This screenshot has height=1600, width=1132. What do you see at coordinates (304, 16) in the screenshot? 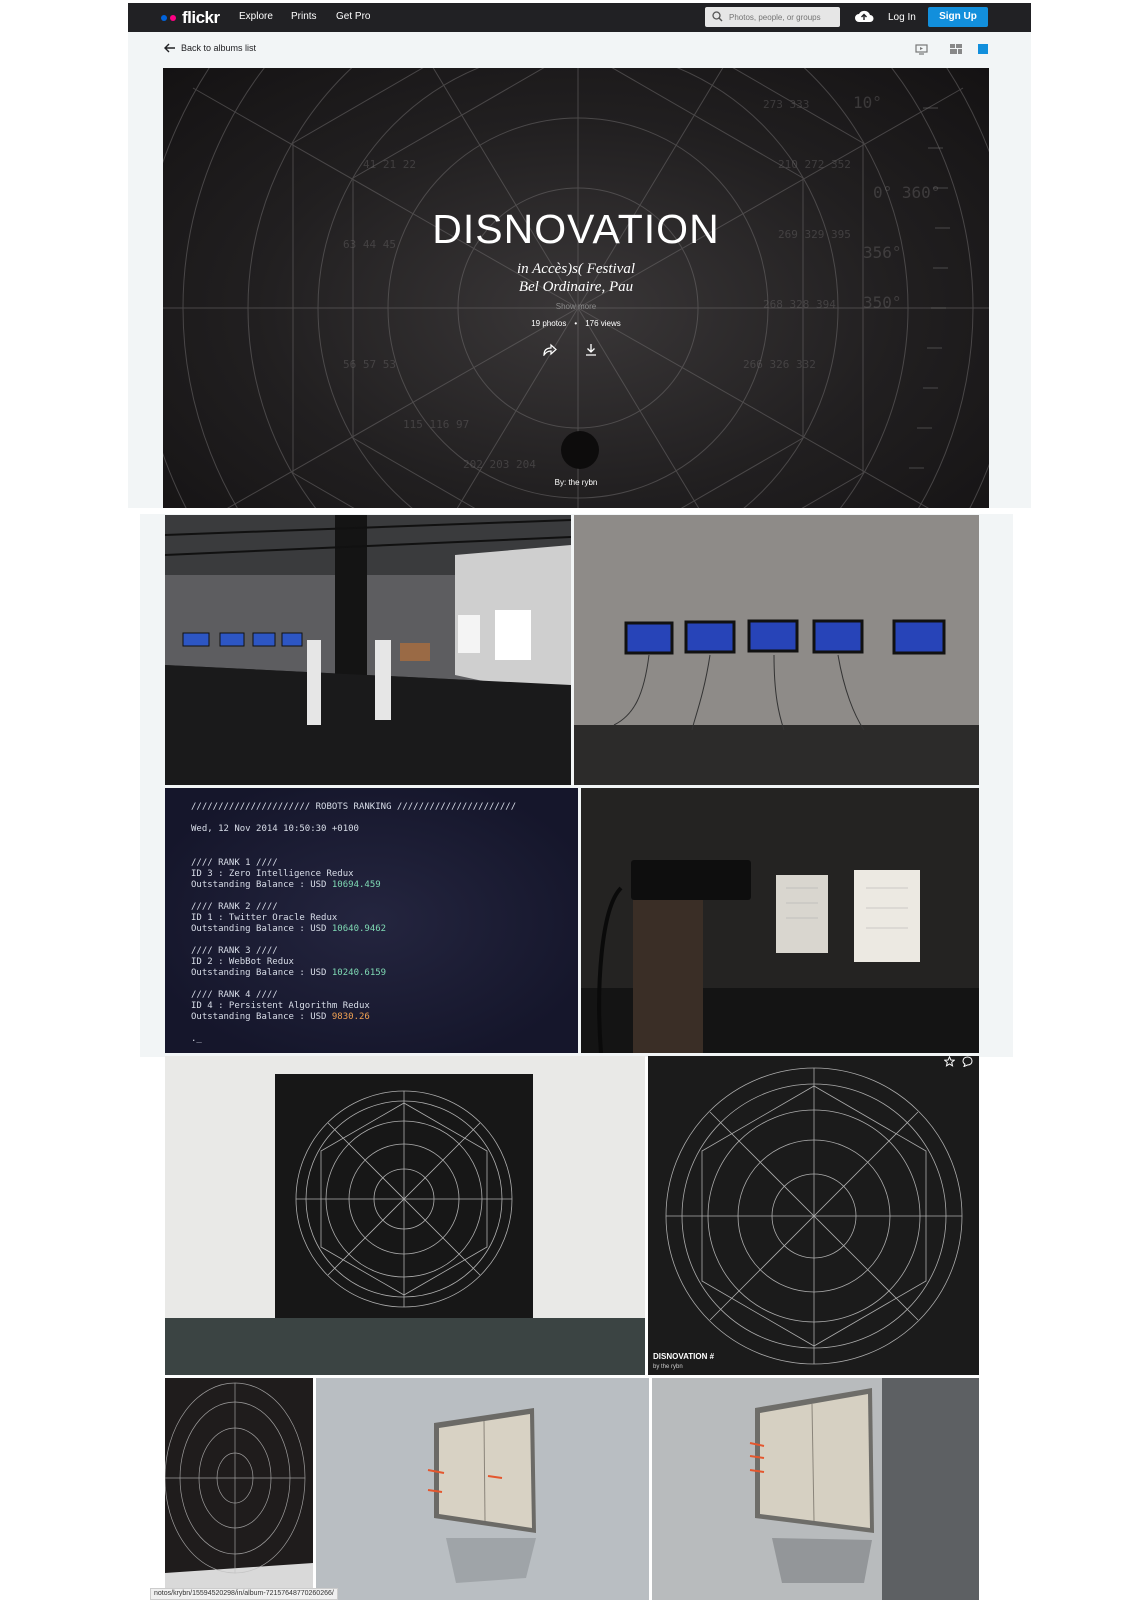
I see `nav-prints-link: Prints` at bounding box center [304, 16].